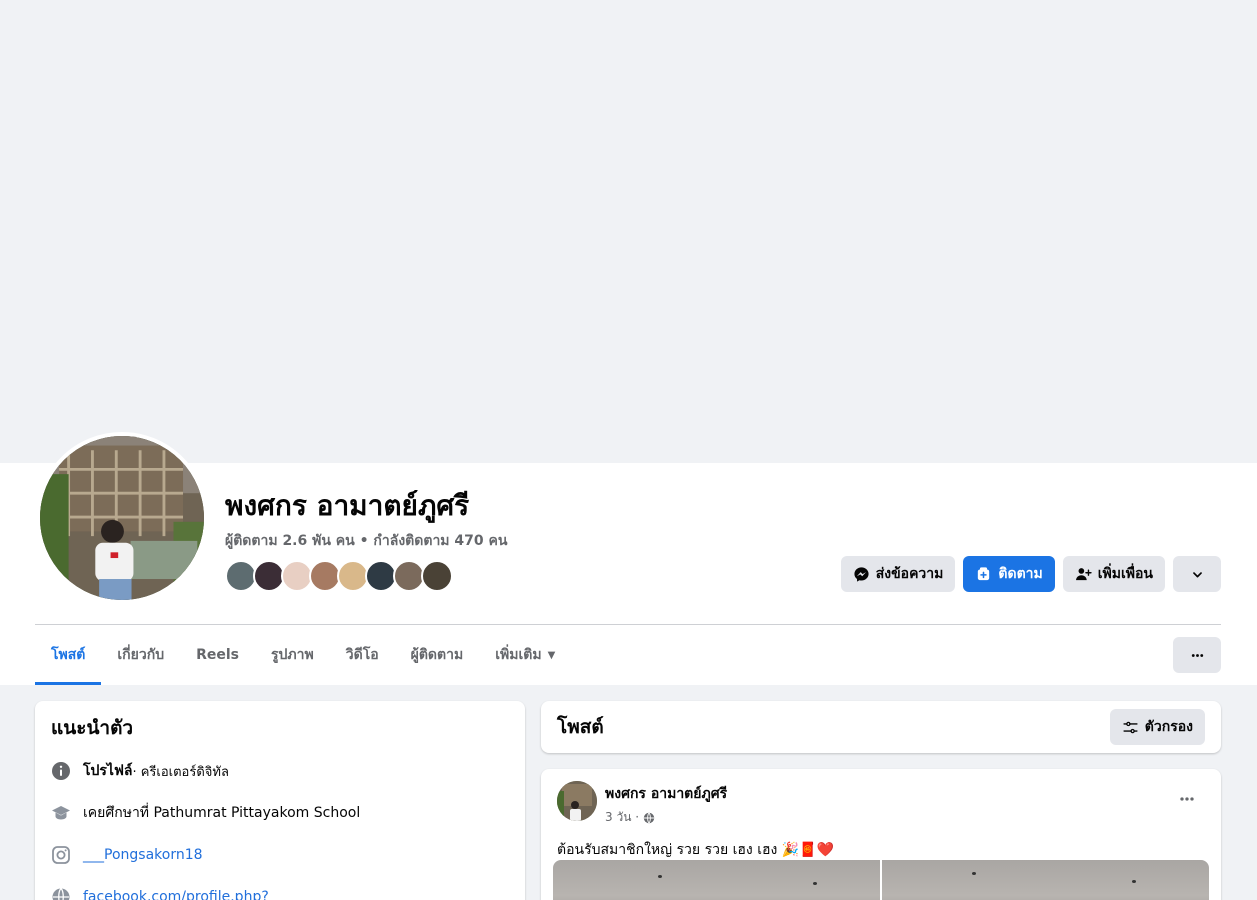 The width and height of the screenshot is (1257, 900). What do you see at coordinates (292, 655) in the screenshot?
I see `tab-photos: รูปภาพ` at bounding box center [292, 655].